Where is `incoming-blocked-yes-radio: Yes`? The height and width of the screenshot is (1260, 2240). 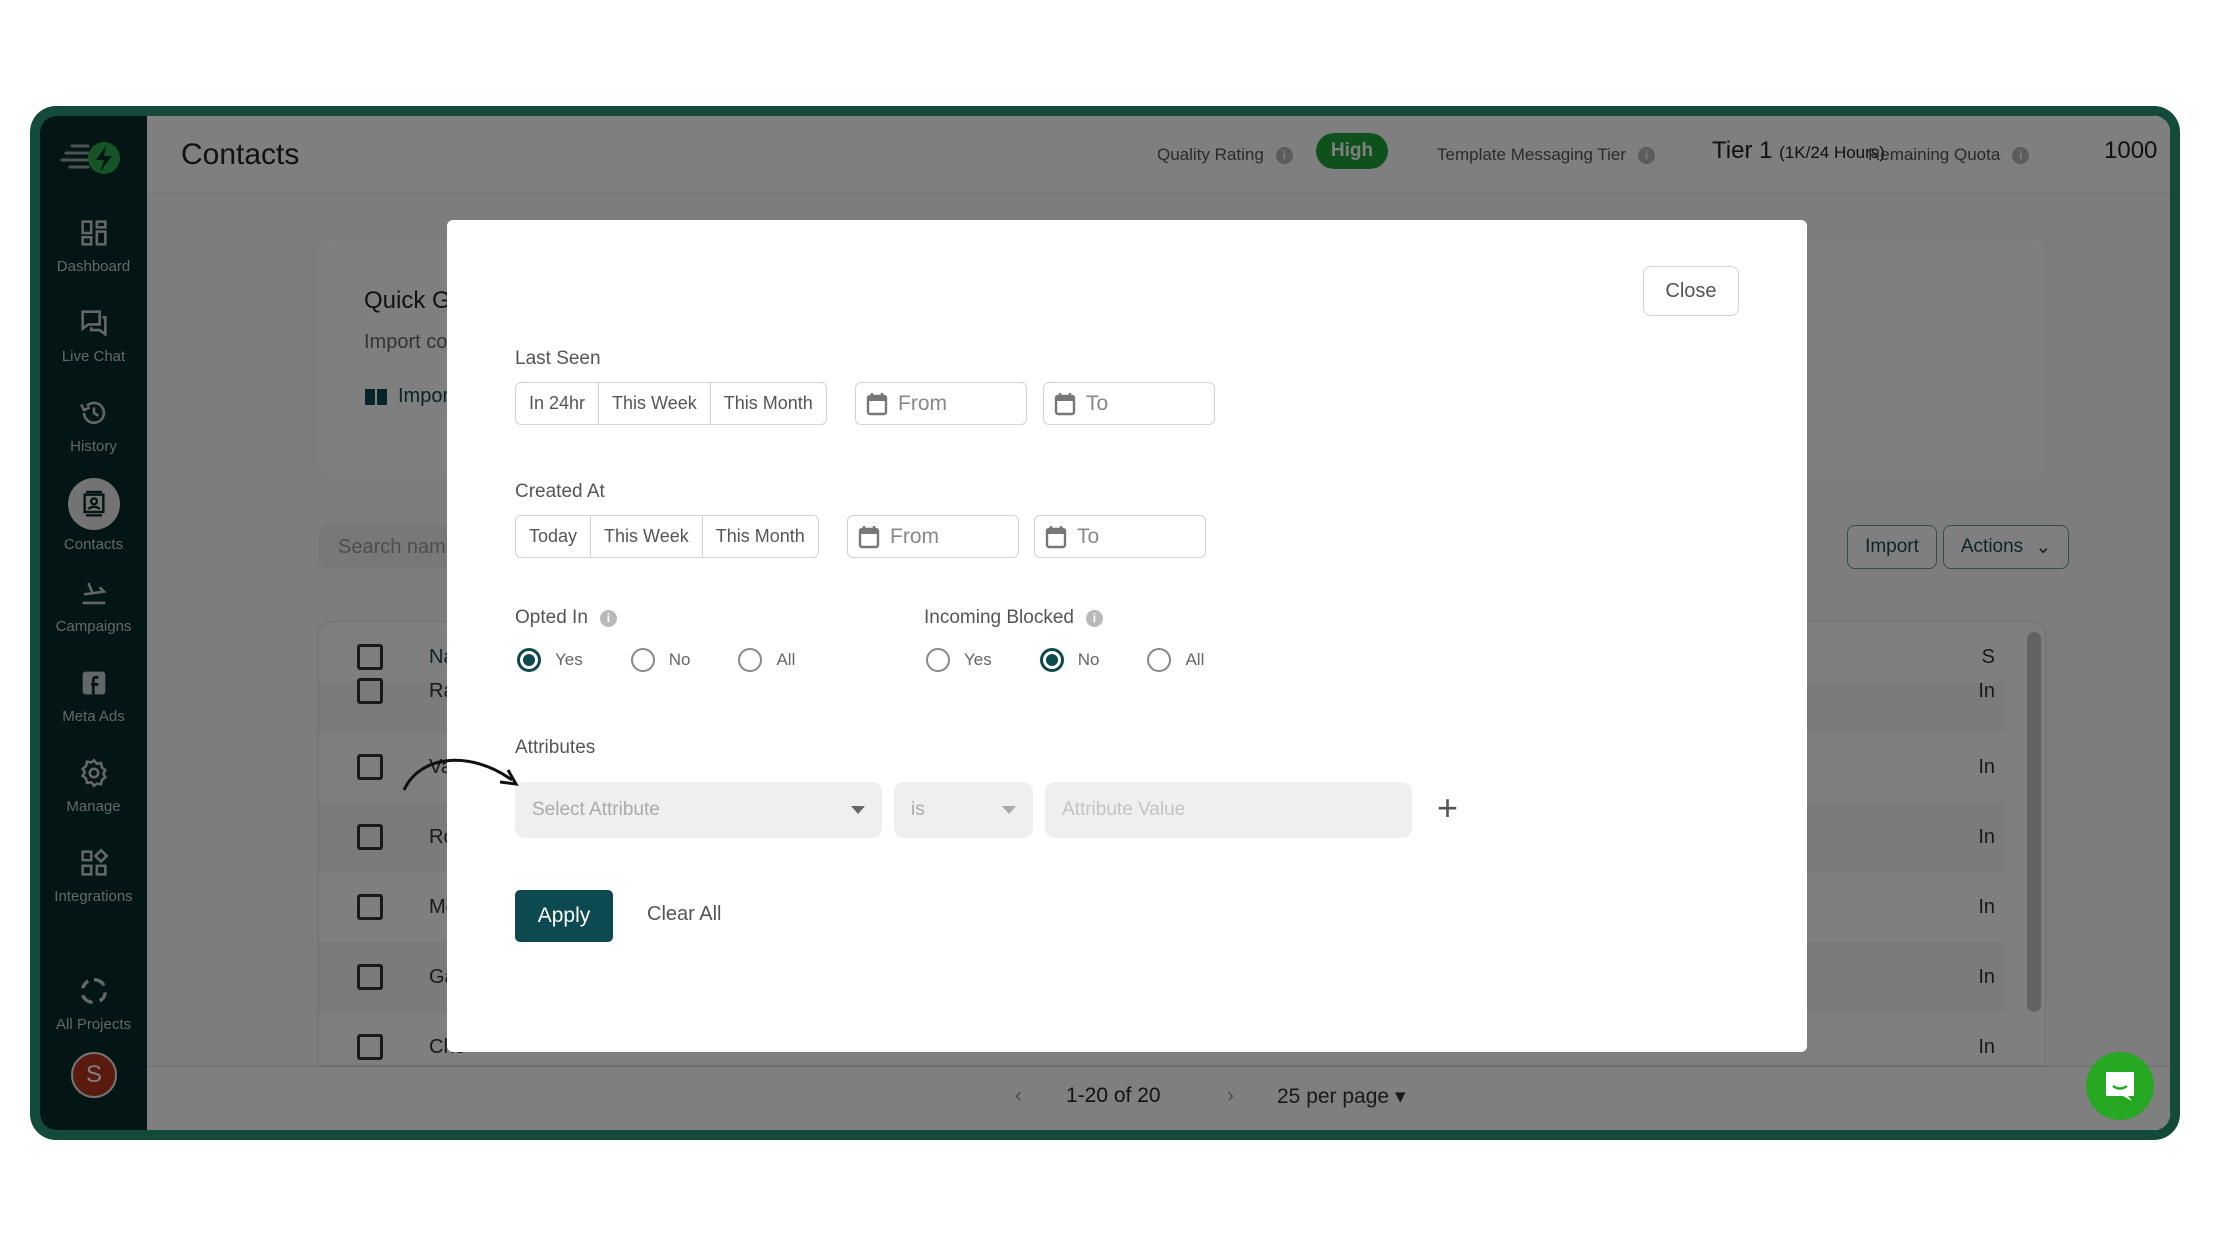 incoming-blocked-yes-radio: Yes is located at coordinates (959, 660).